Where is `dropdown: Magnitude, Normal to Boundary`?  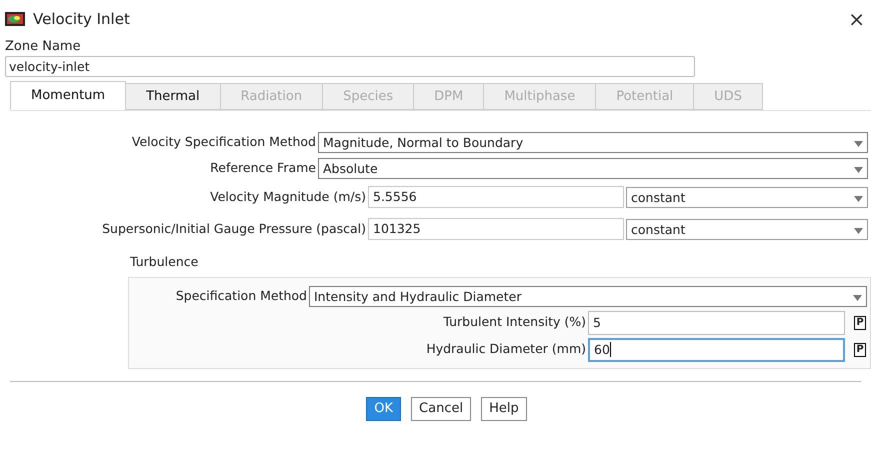
dropdown: Magnitude, Normal to Boundary is located at coordinates (593, 142).